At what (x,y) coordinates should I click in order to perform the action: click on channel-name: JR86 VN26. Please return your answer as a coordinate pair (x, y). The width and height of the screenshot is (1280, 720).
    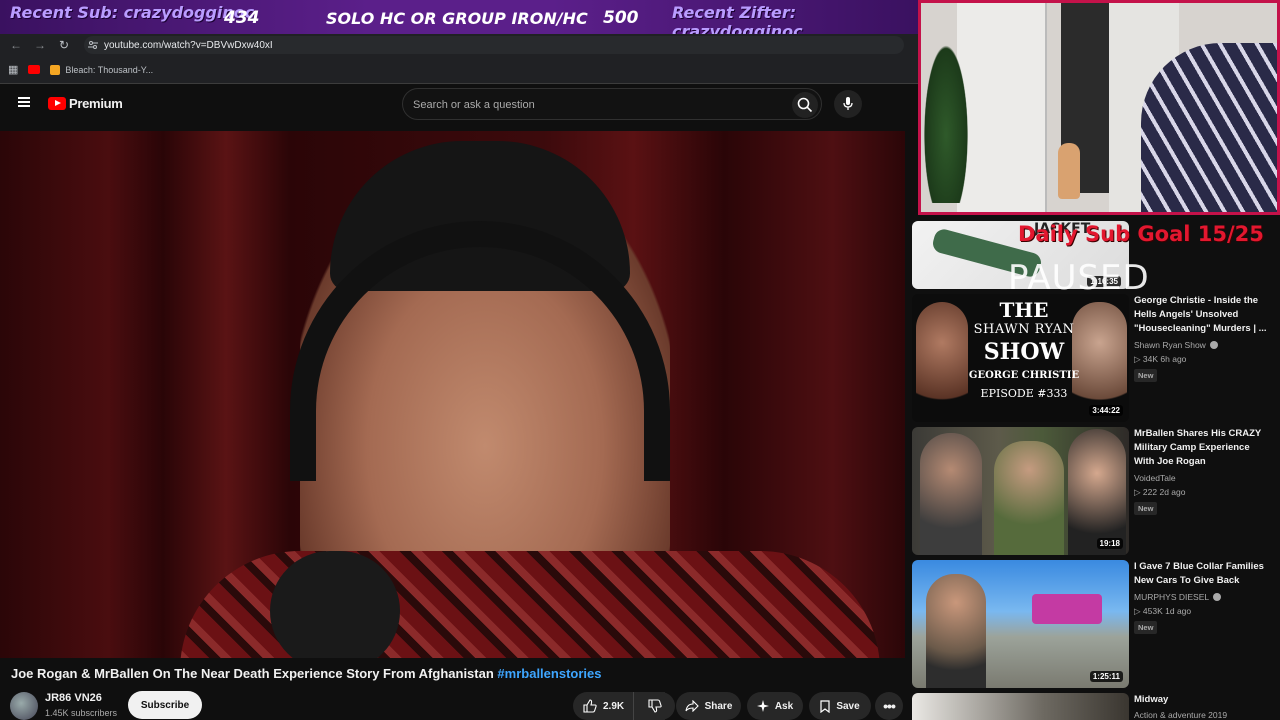
    Looking at the image, I should click on (73, 698).